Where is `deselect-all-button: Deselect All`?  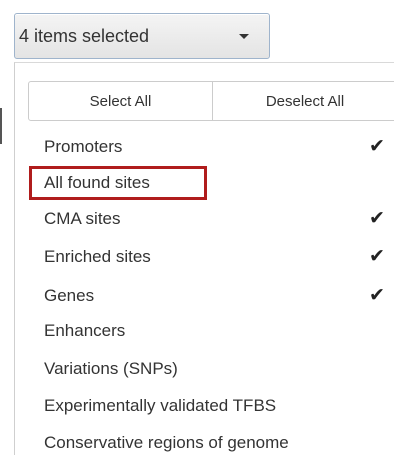
deselect-all-button: Deselect All is located at coordinates (303, 101).